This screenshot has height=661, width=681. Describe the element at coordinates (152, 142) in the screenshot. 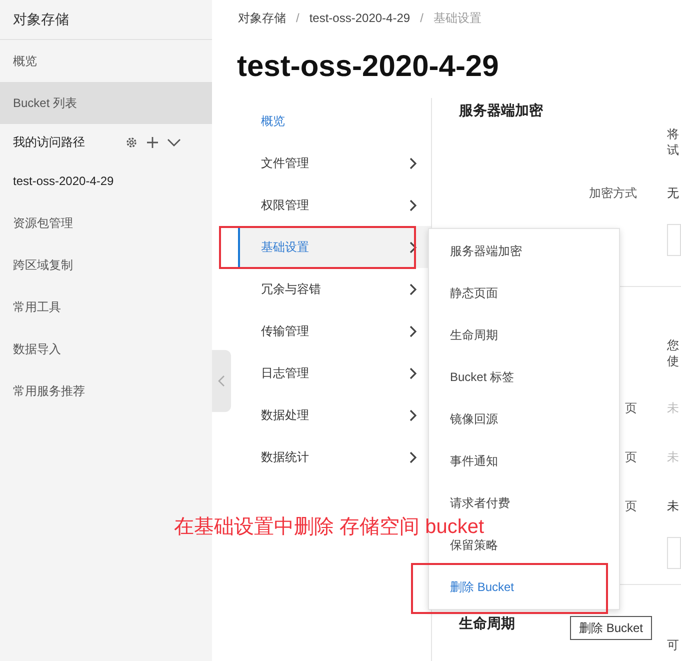

I see `plus-icon` at that location.